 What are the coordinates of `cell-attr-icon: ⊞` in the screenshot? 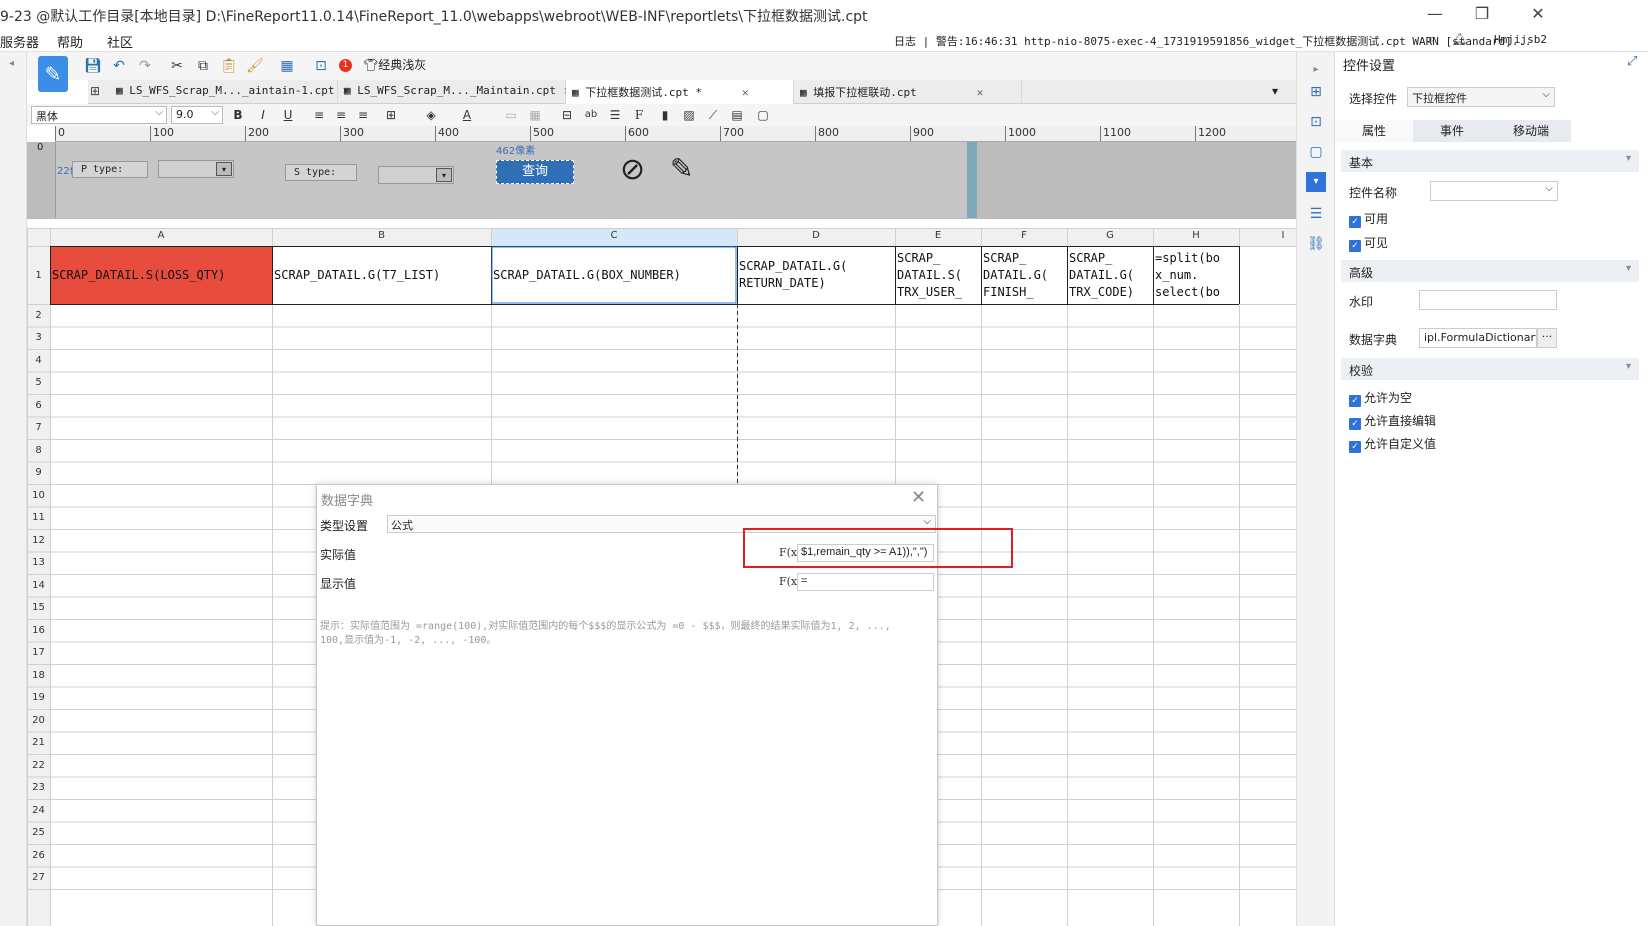 It's located at (1316, 92).